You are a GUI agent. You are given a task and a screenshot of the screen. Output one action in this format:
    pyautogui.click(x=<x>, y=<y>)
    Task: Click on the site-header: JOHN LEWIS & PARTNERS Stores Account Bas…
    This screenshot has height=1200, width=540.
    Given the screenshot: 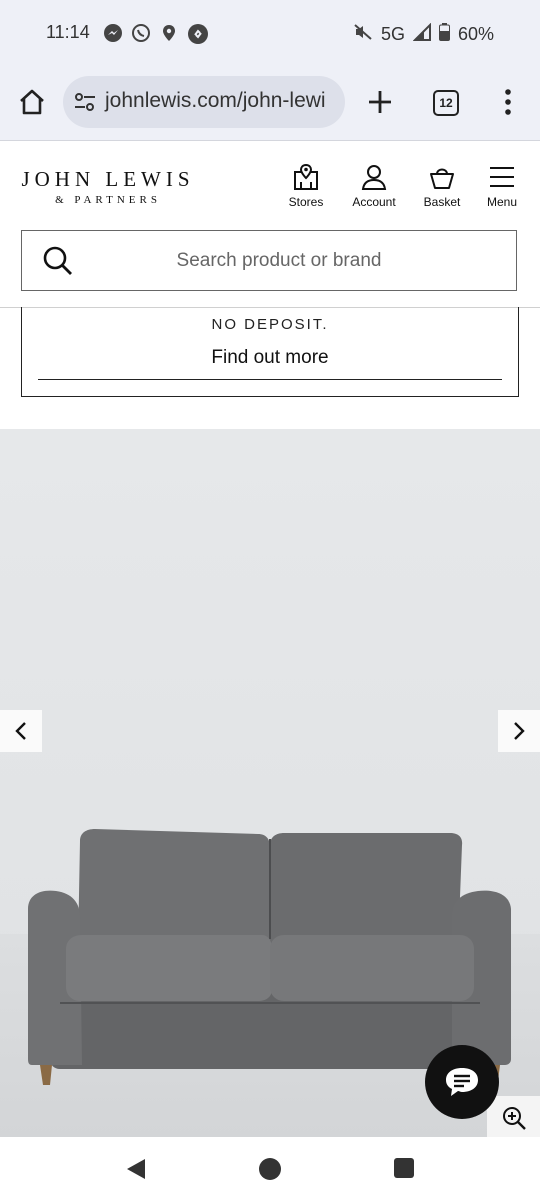 What is the action you would take?
    pyautogui.click(x=270, y=224)
    